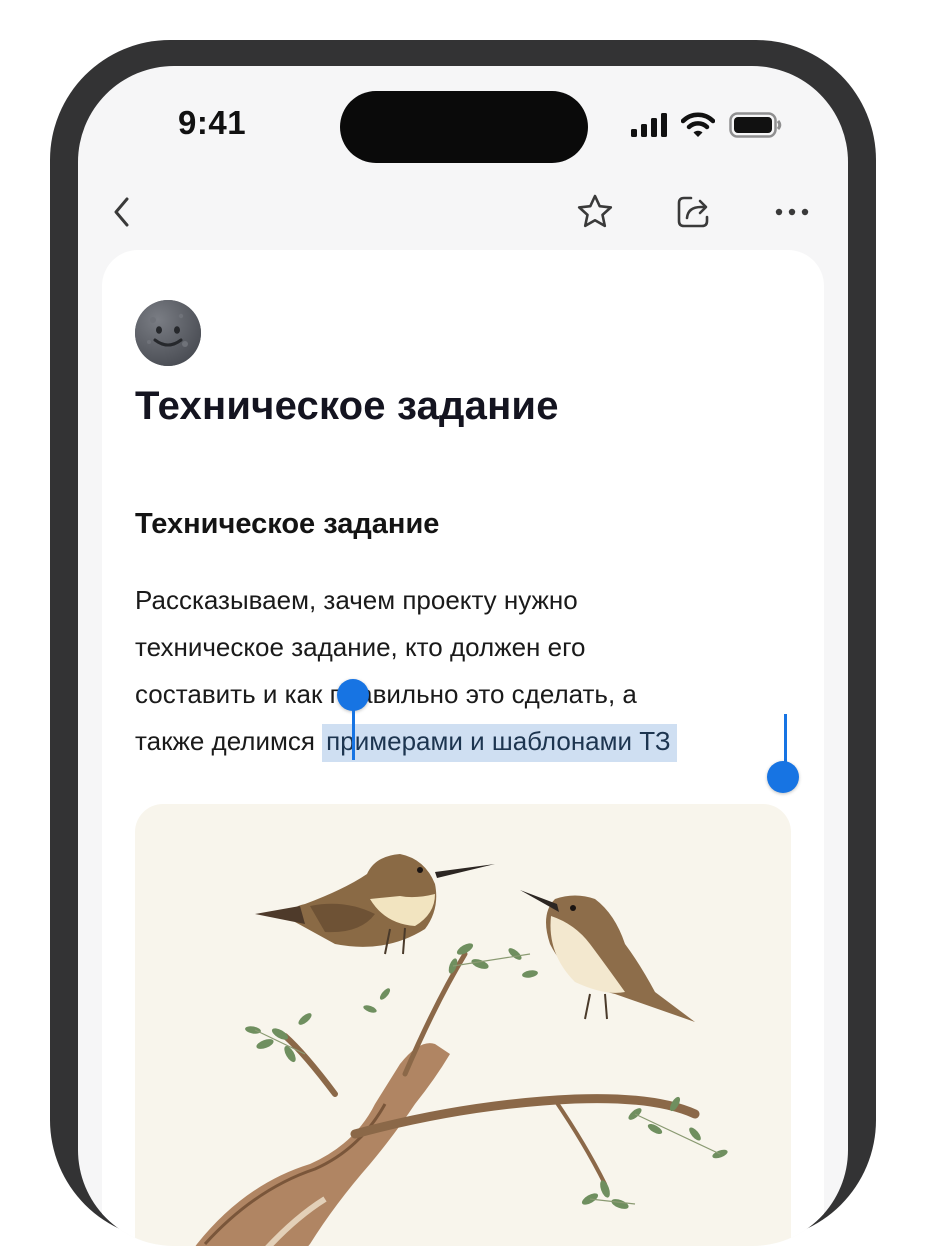  Describe the element at coordinates (212, 122) in the screenshot. I see `status-time: 9:41` at that location.